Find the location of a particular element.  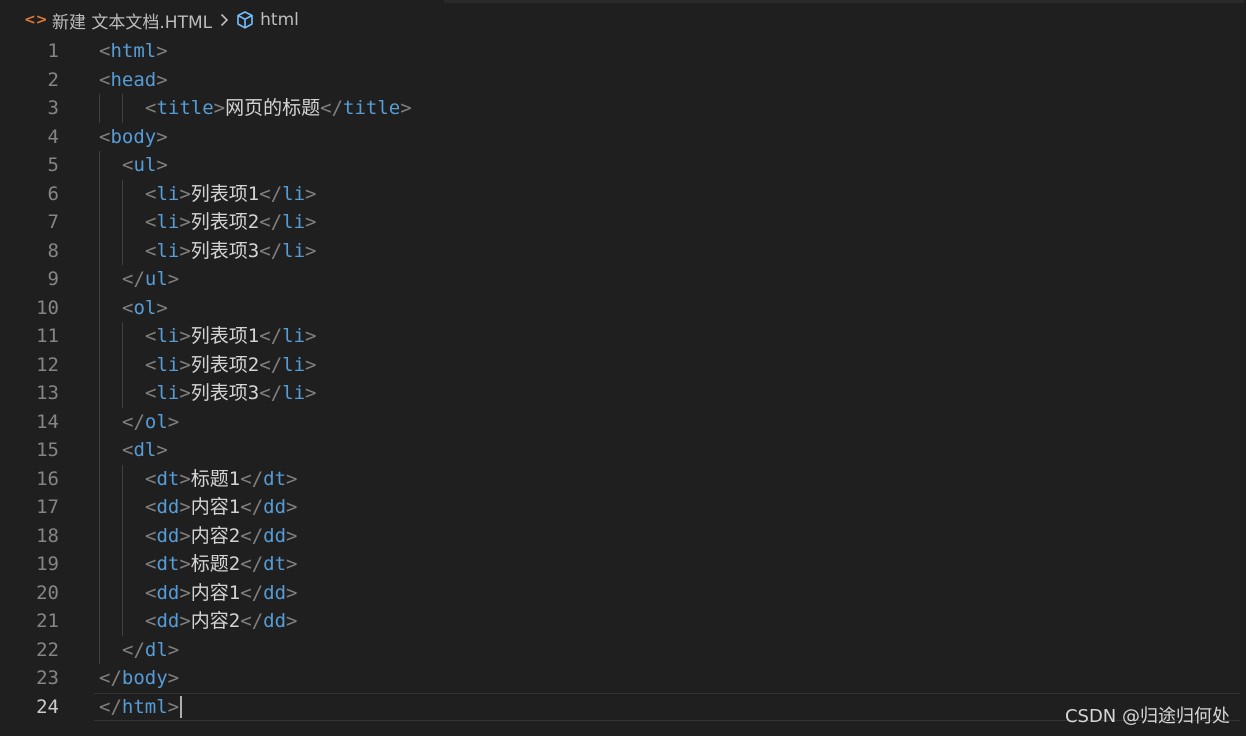

code-line: 10 <ol> is located at coordinates (623, 308).